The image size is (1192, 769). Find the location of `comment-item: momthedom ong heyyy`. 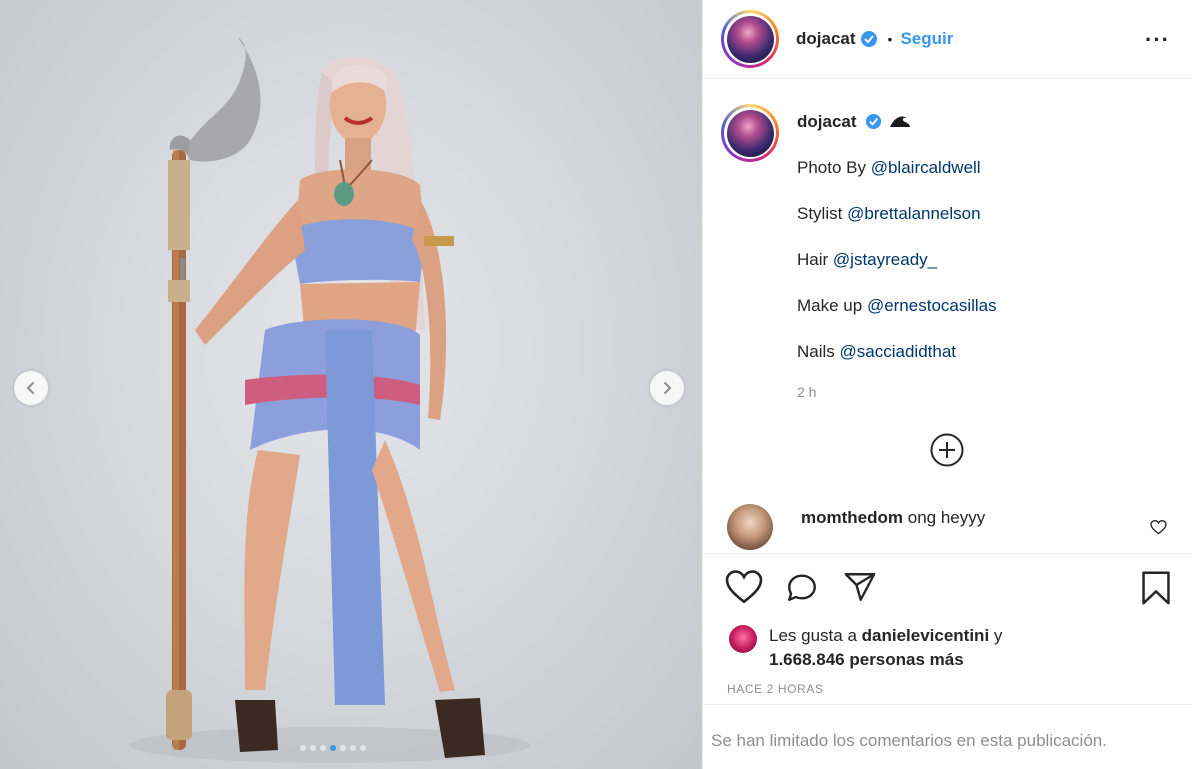

comment-item: momthedom ong heyyy is located at coordinates (952, 527).